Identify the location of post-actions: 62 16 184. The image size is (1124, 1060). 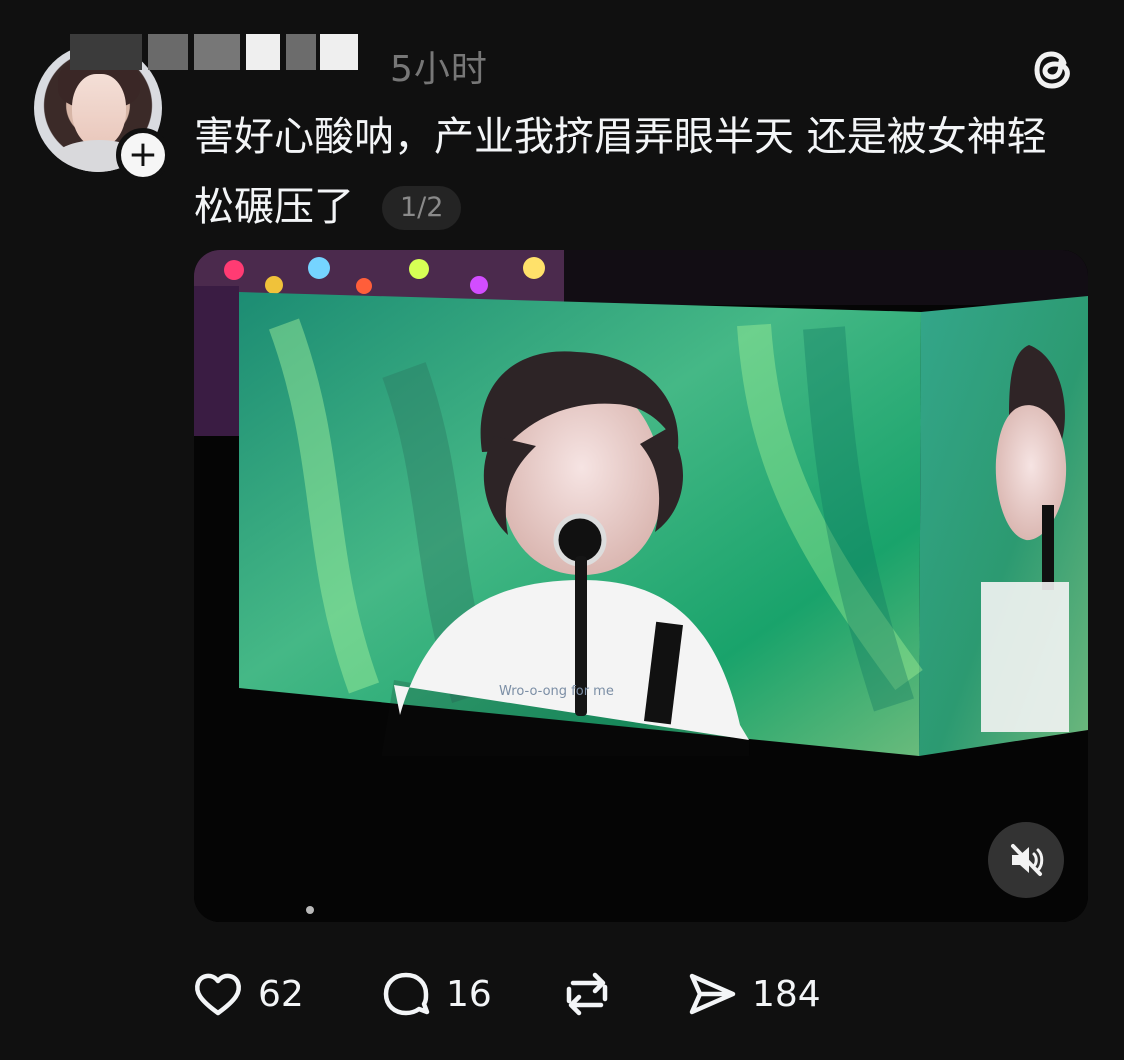
(540, 994).